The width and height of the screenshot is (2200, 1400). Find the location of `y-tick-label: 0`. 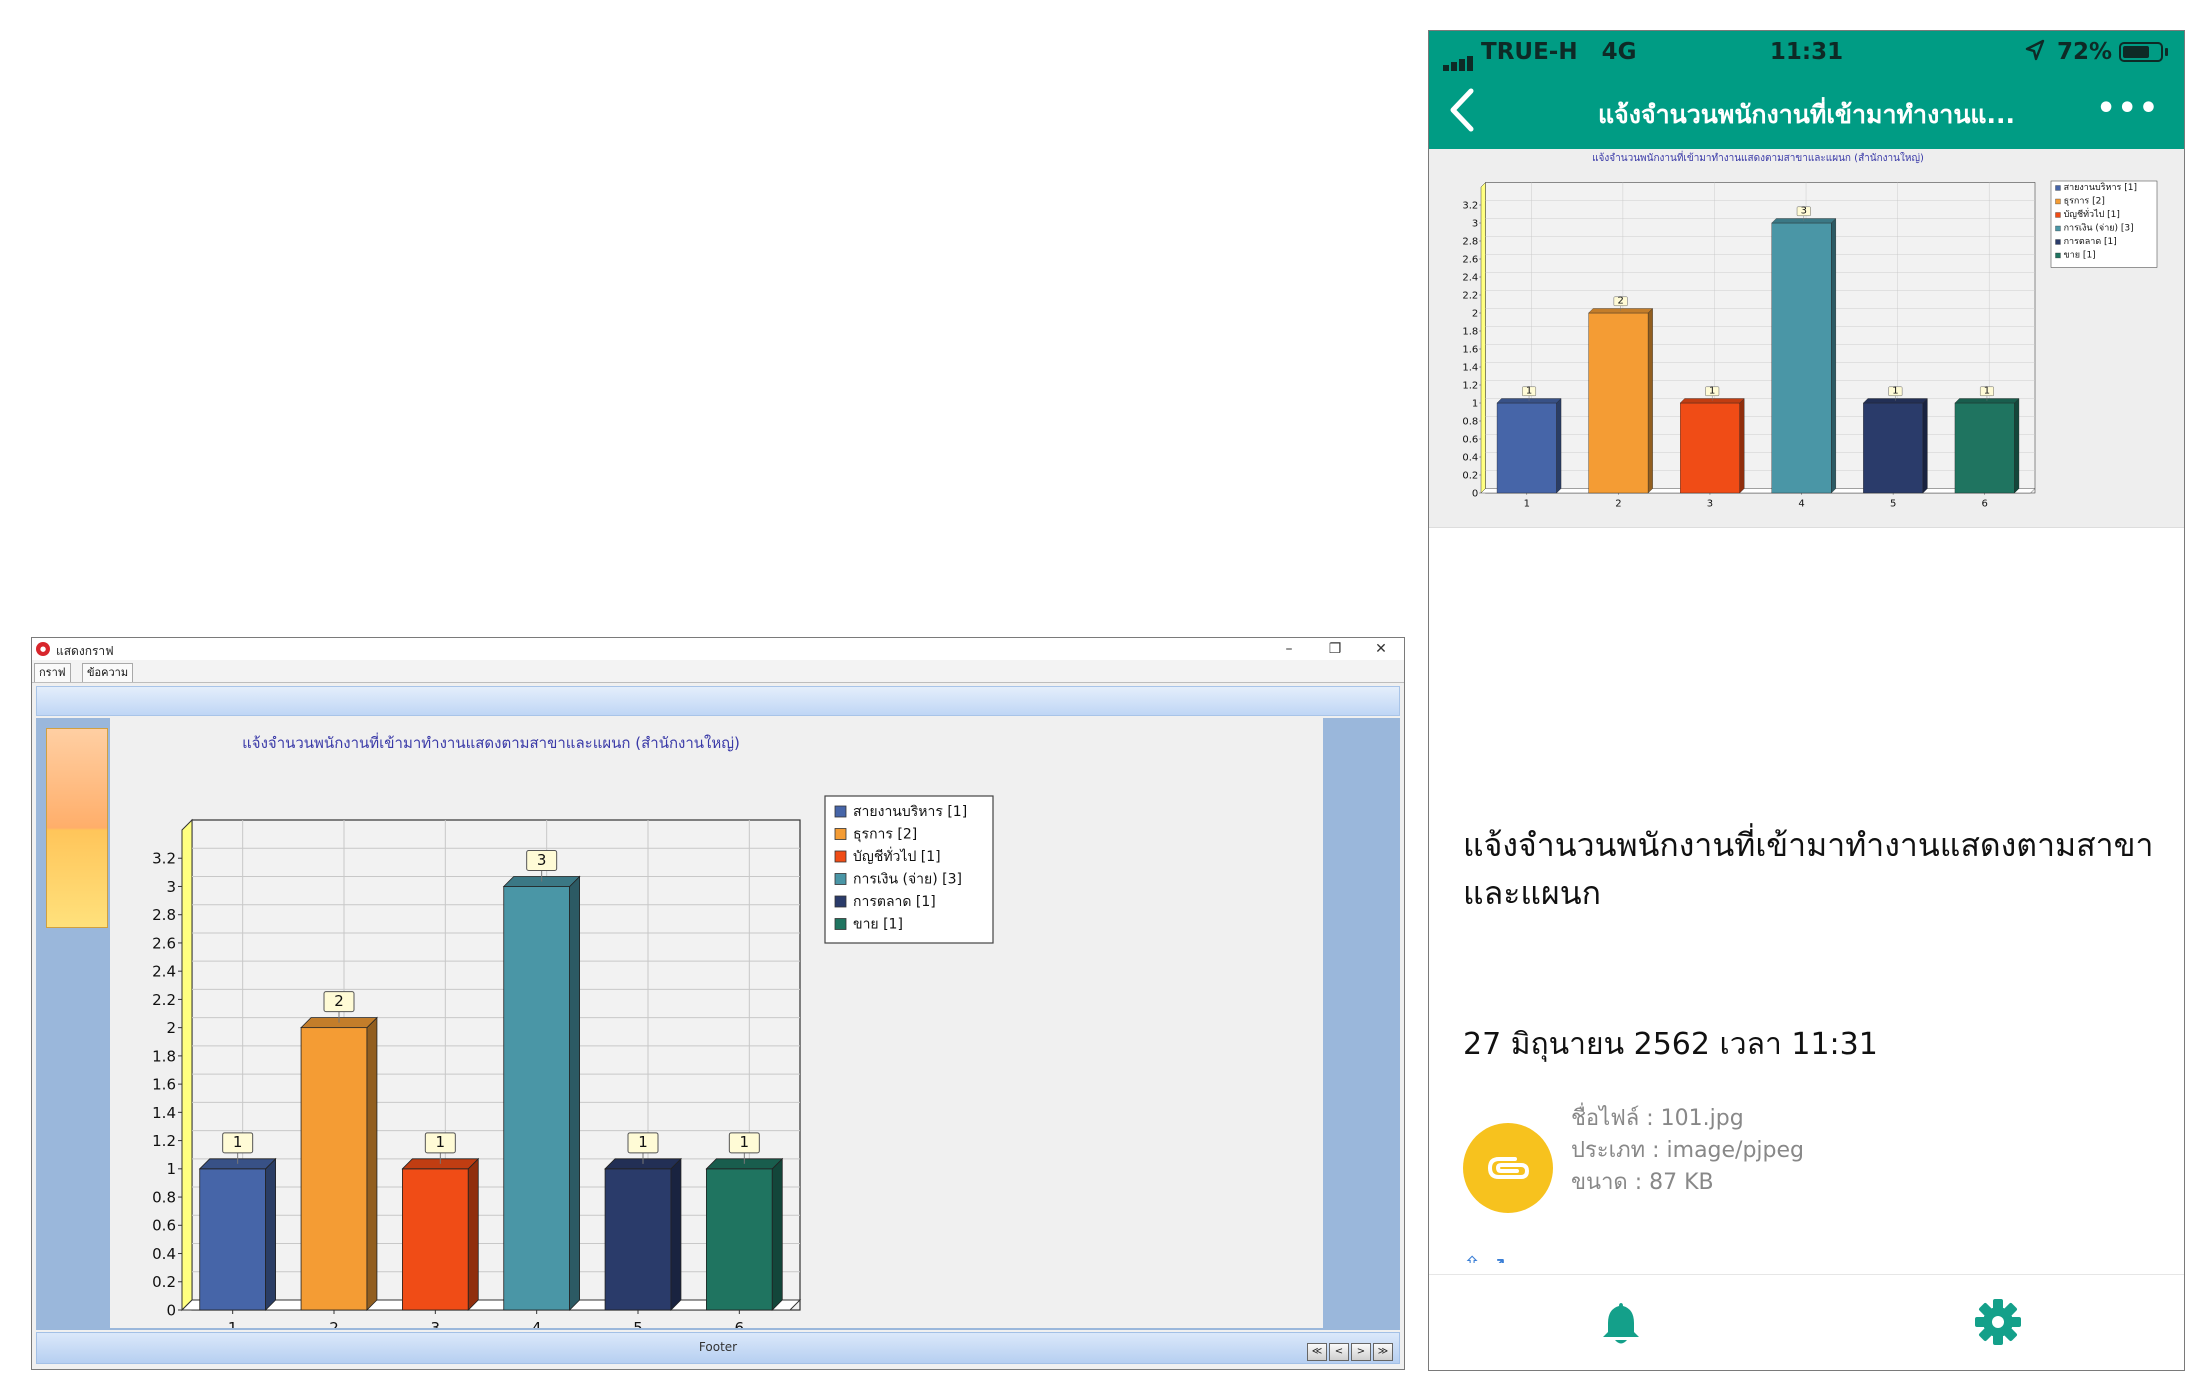

y-tick-label: 0 is located at coordinates (1475, 494).